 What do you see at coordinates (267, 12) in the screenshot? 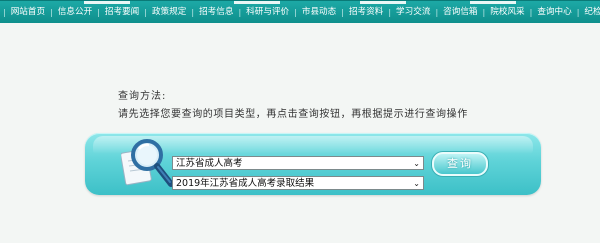
I see `nav-item-research: 科研与评价` at bounding box center [267, 12].